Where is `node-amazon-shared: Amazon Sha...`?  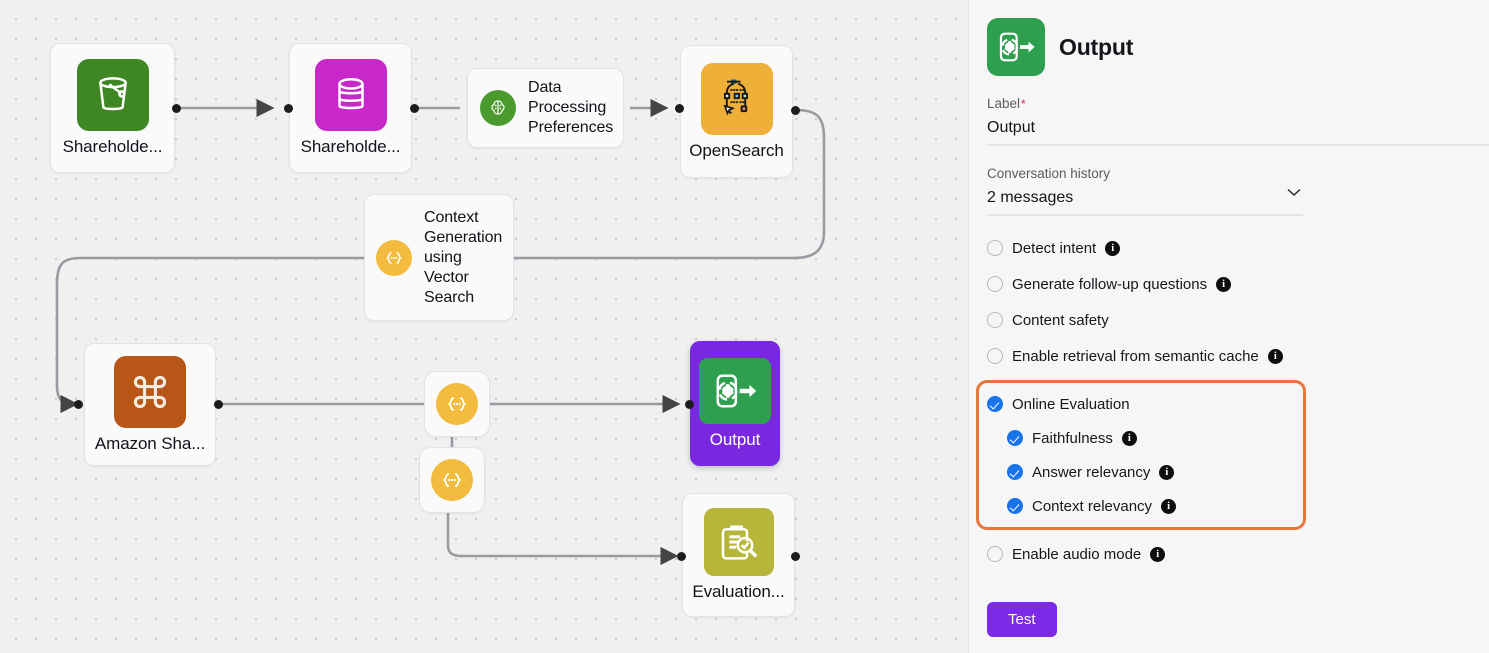
node-amazon-shared: Amazon Sha... is located at coordinates (150, 404).